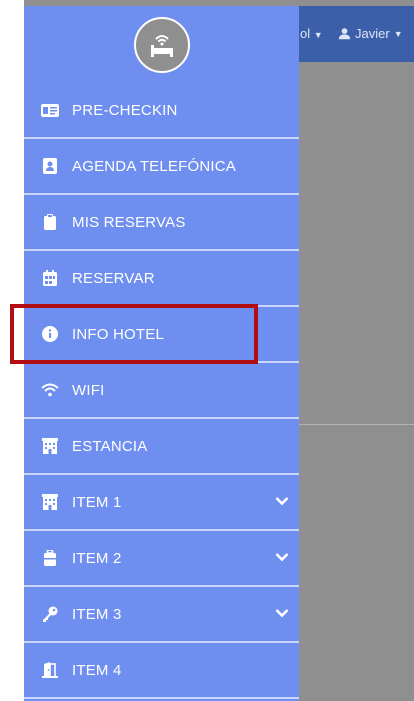  What do you see at coordinates (50, 614) in the screenshot?
I see `key-icon` at bounding box center [50, 614].